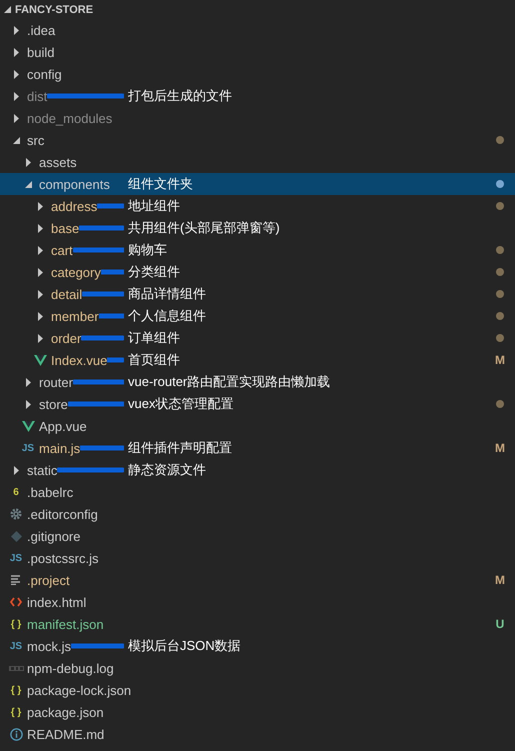 This screenshot has height=751, width=515. Describe the element at coordinates (180, 448) in the screenshot. I see `annotation-text: 组件插件声明配置` at that location.